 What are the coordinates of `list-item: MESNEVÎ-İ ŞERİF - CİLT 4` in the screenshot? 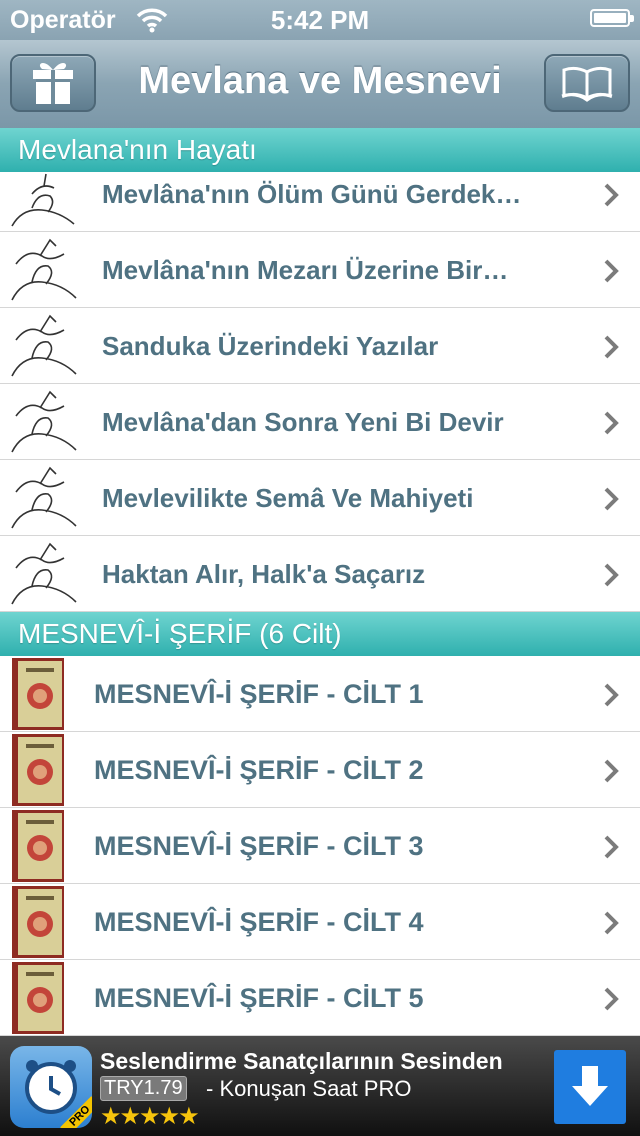 It's located at (320, 922).